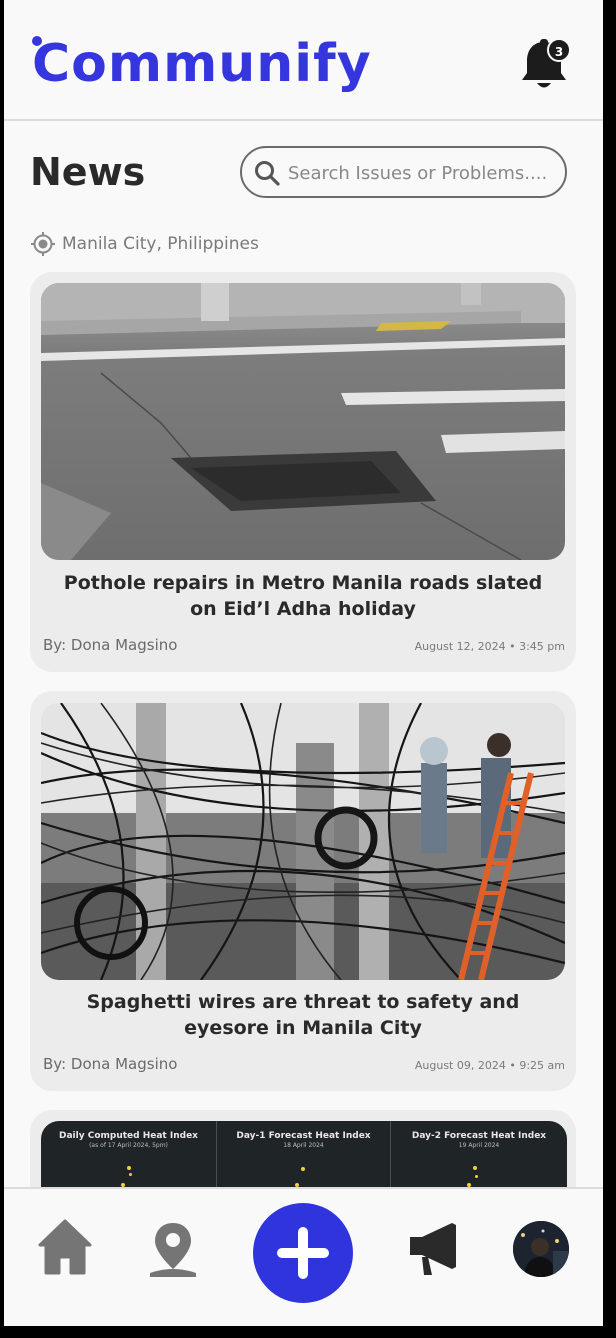 The width and height of the screenshot is (616, 1338). I want to click on news-date: August 12, 2024 • 3:45 pm, so click(489, 646).